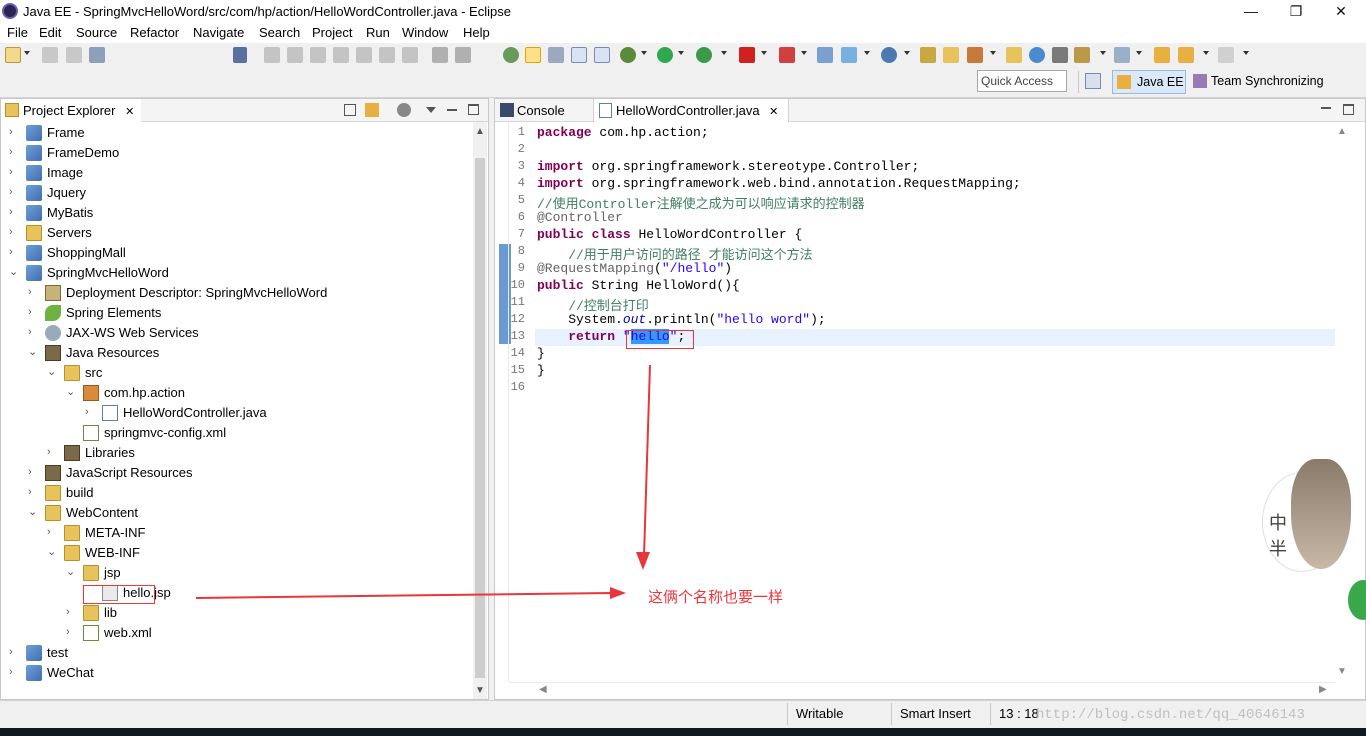 The image size is (1366, 736). What do you see at coordinates (647, 460) in the screenshot?
I see `annotation-arrow-down` at bounding box center [647, 460].